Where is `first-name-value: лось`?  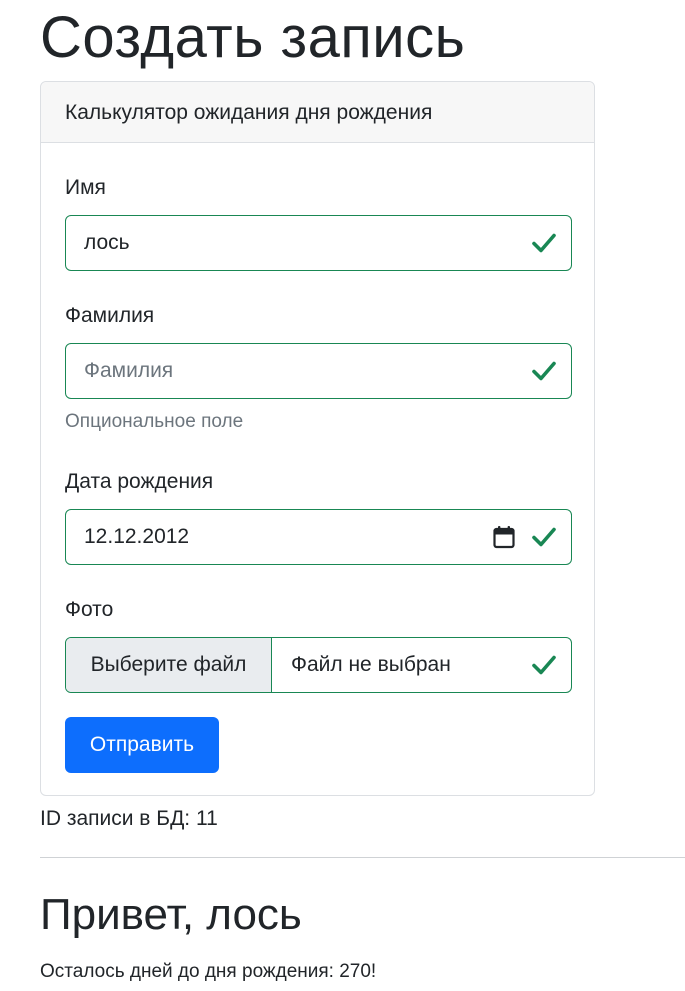 first-name-value: лось is located at coordinates (107, 242).